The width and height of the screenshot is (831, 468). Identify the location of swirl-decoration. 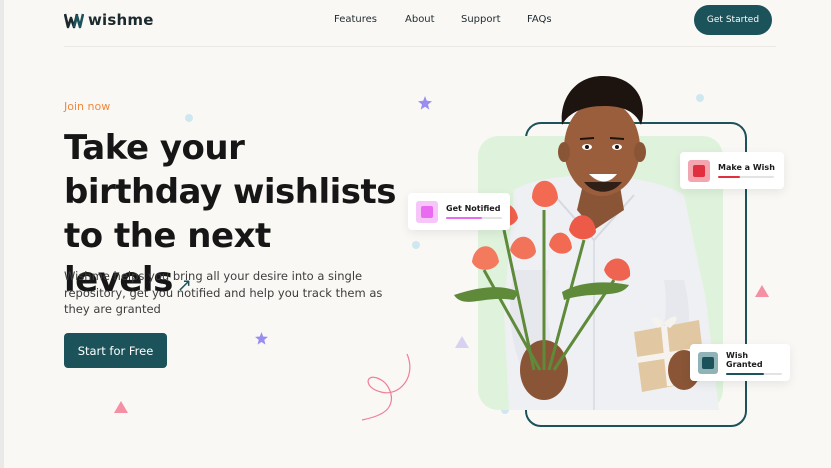
(386, 387).